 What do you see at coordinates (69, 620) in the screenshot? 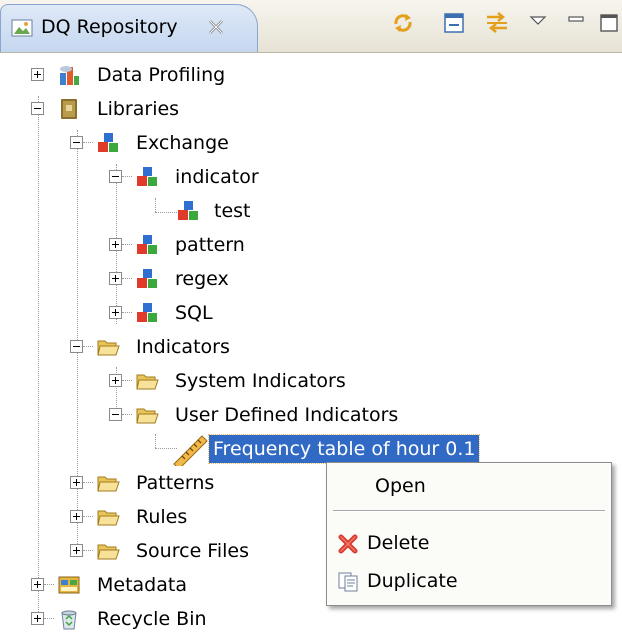
I see `recycle-bin-icon` at bounding box center [69, 620].